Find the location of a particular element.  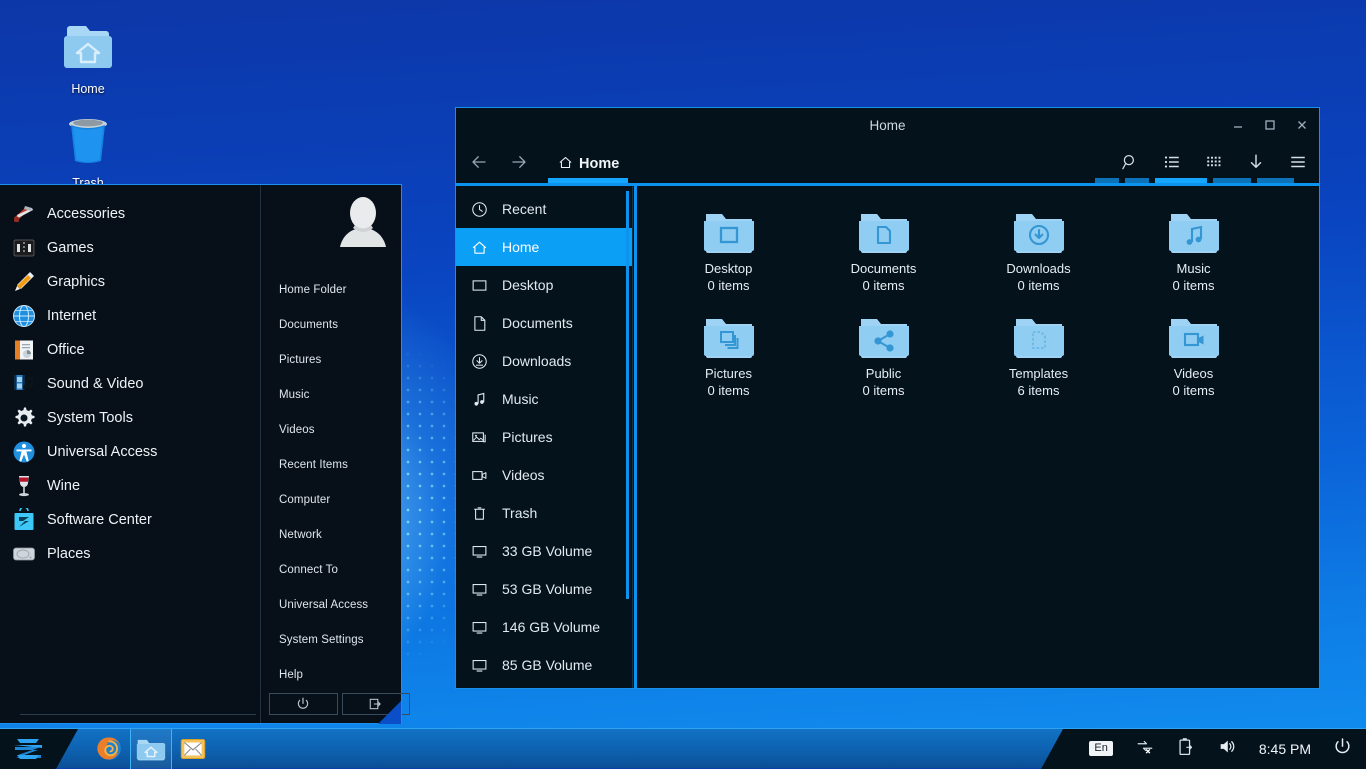

places-item-help: Help is located at coordinates (340, 675).